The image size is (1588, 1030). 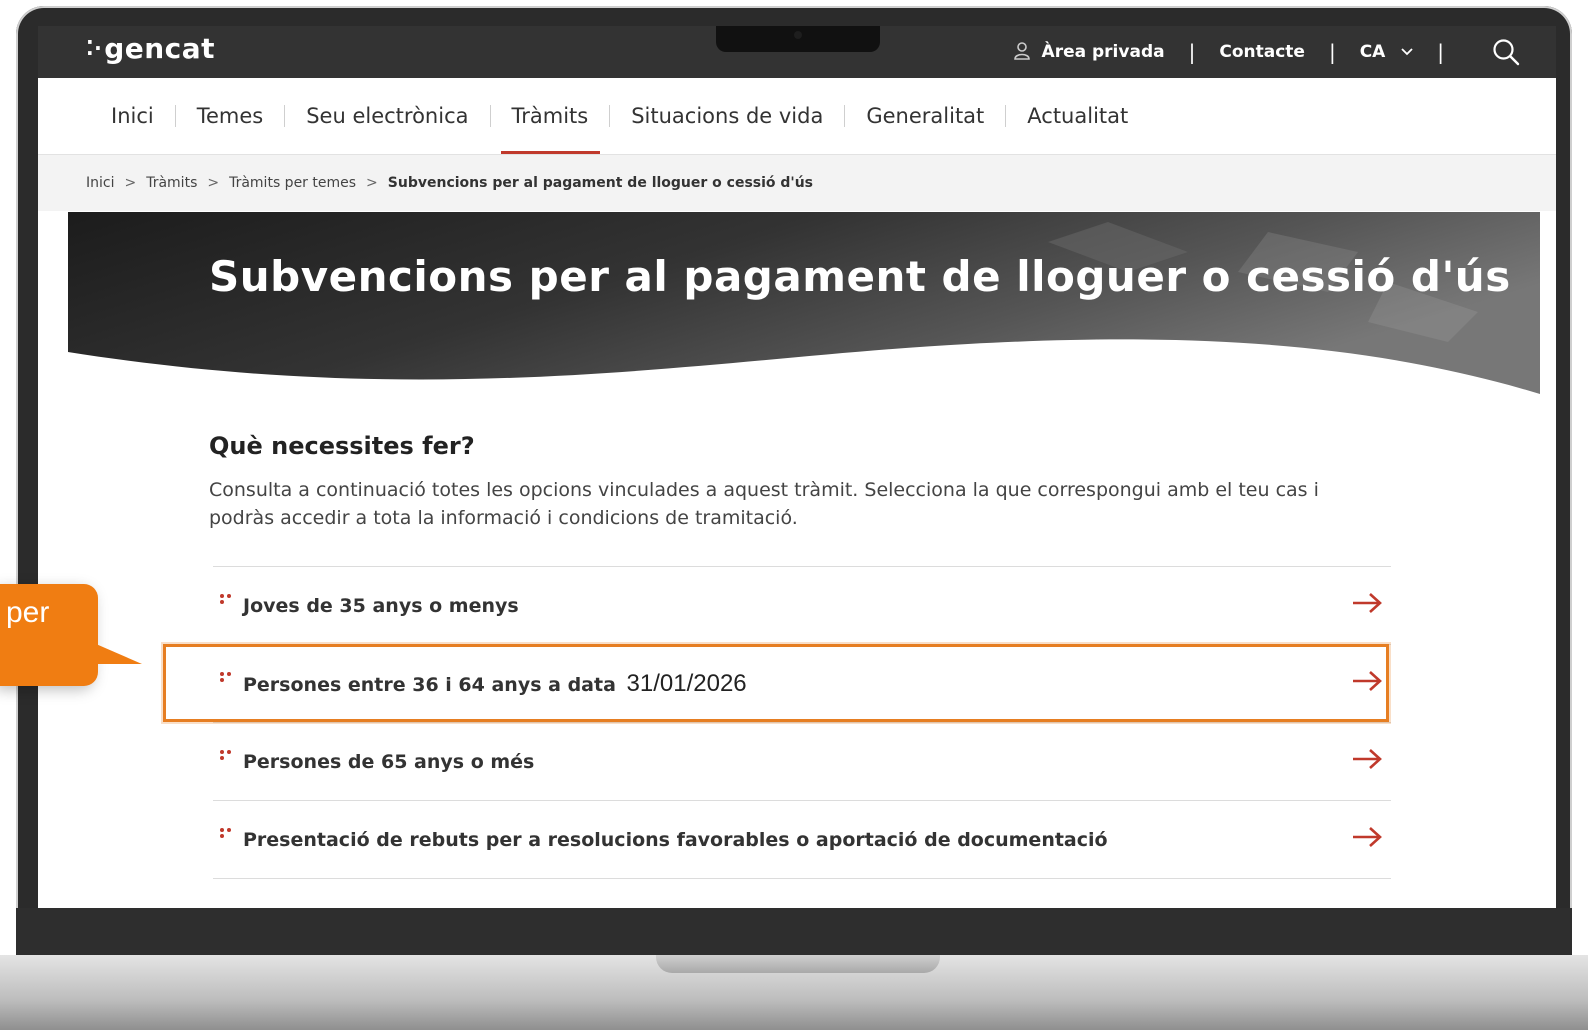 I want to click on nav-item-temes: Temes, so click(x=231, y=116).